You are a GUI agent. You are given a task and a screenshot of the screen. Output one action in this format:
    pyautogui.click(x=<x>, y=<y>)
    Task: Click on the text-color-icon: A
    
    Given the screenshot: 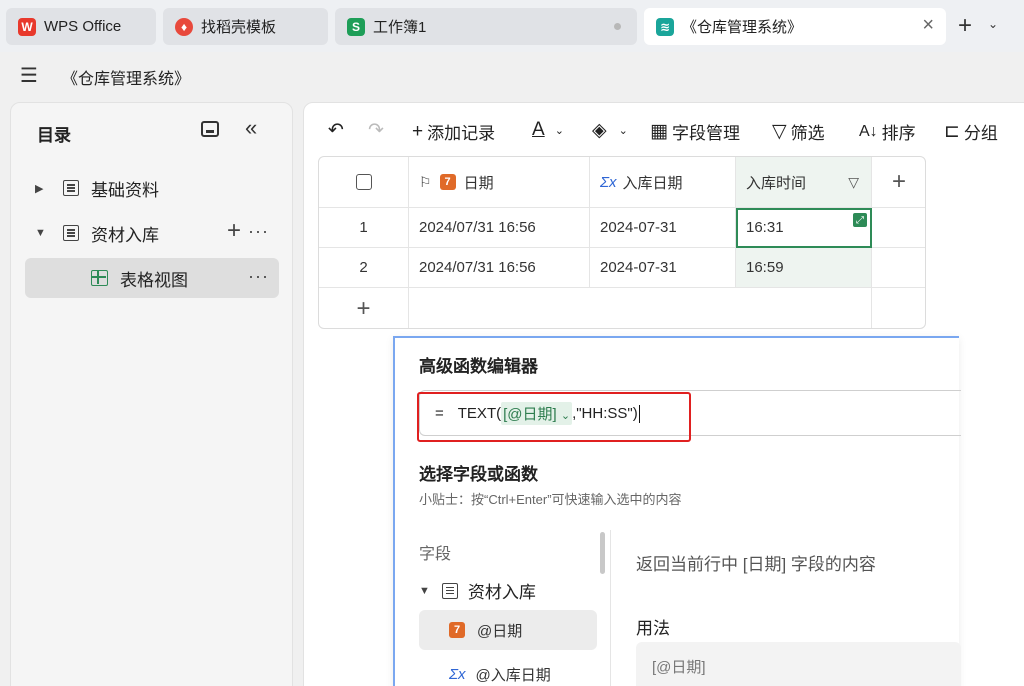 What is the action you would take?
    pyautogui.click(x=538, y=129)
    